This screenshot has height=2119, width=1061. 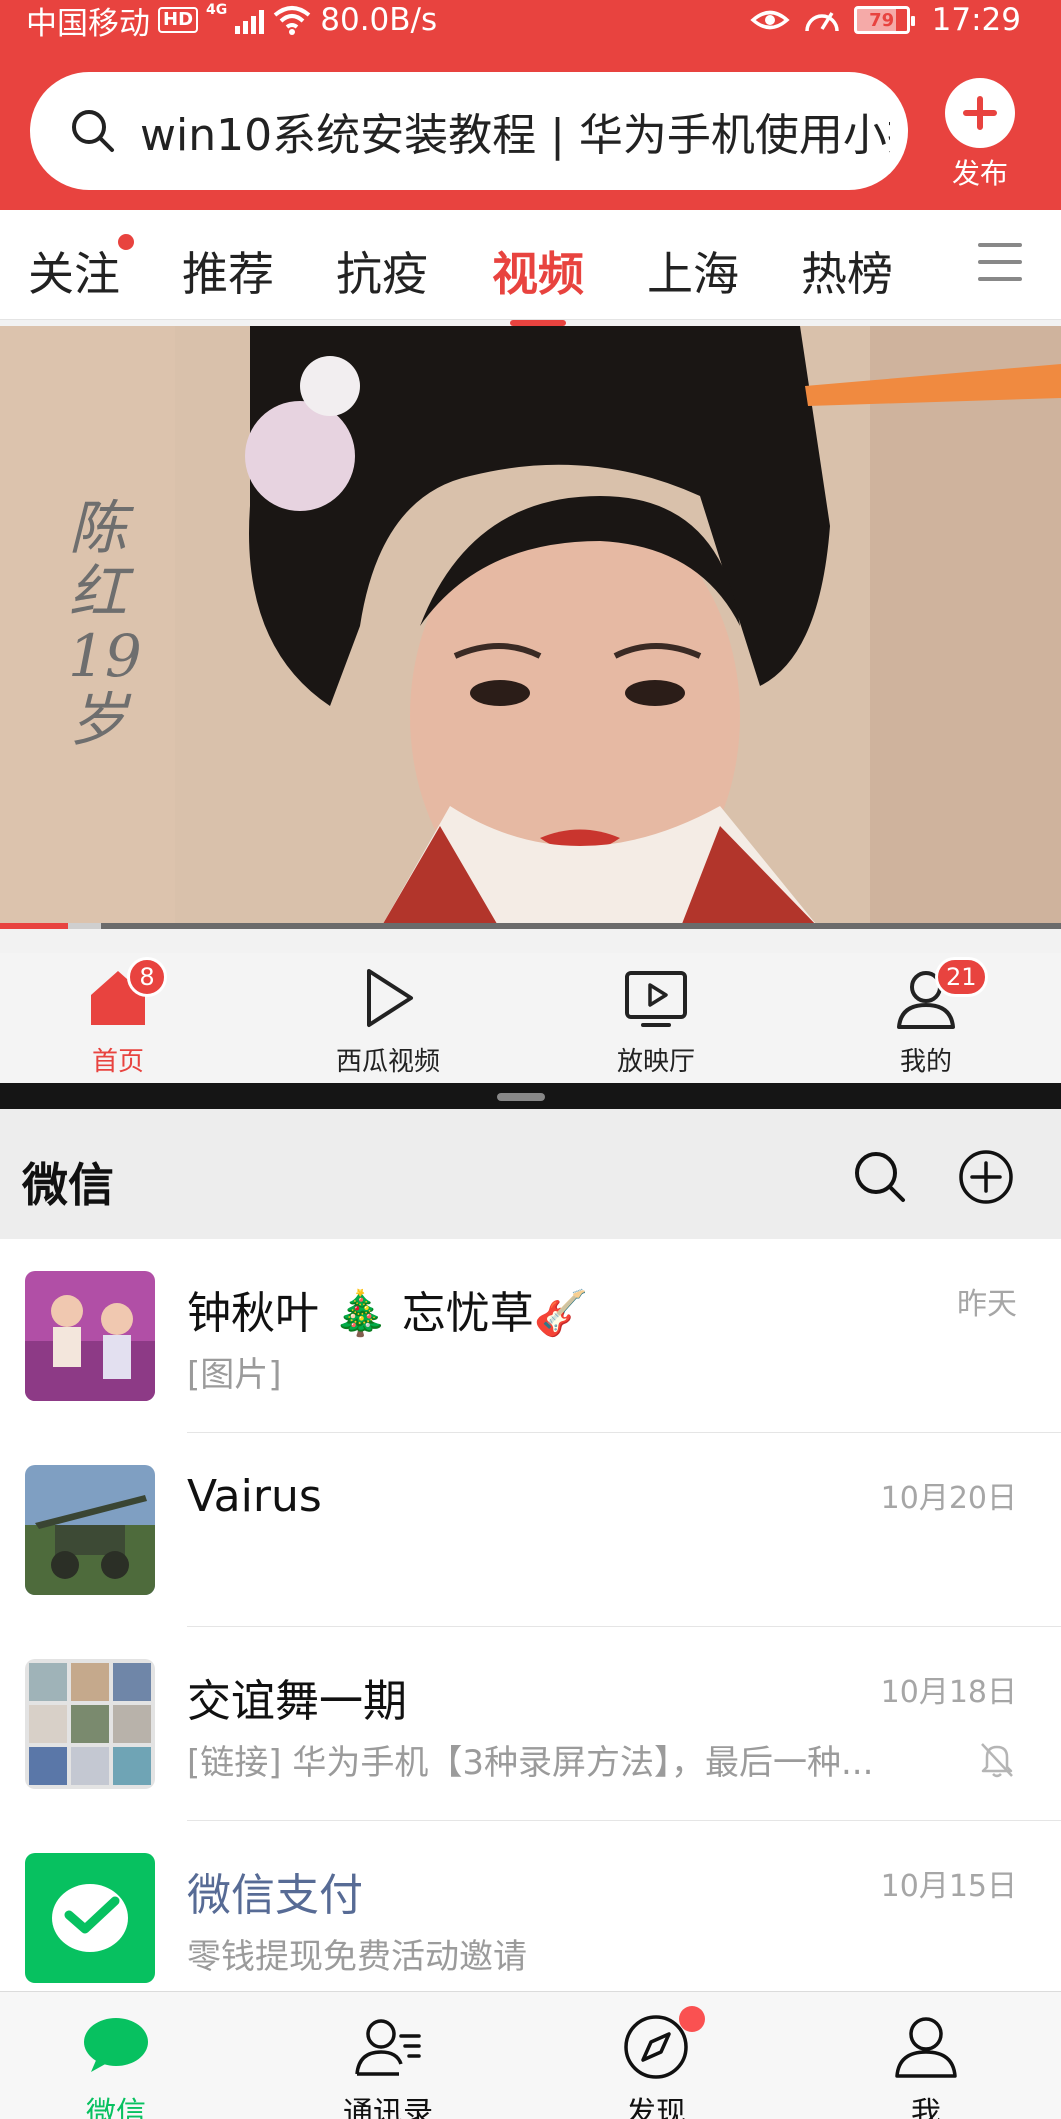 I want to click on video-overlay-text: 陈红19岁, so click(x=105, y=624).